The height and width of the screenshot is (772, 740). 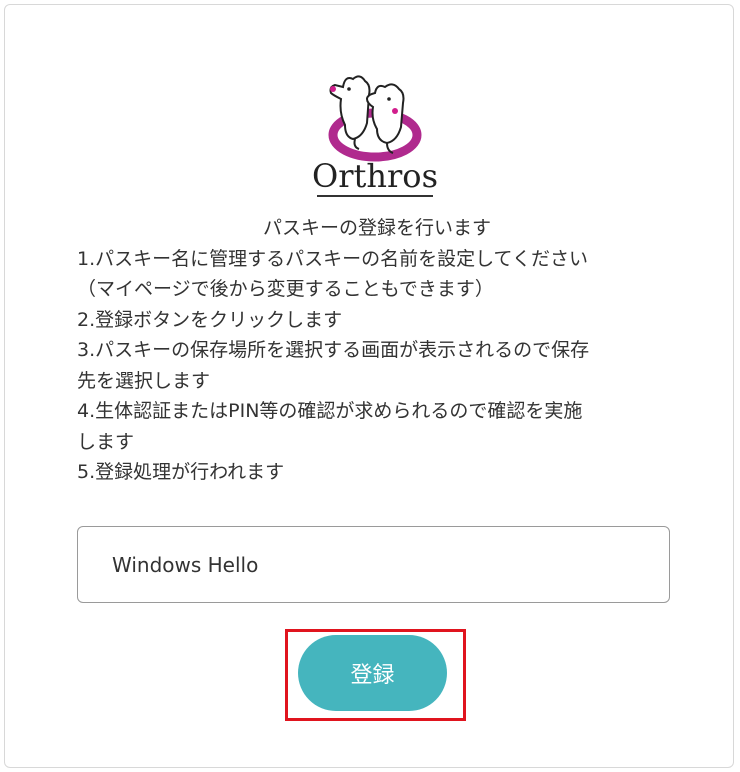 What do you see at coordinates (333, 350) in the screenshot?
I see `instruction-line: 3.パスキーの保存場所を選択する画面が表示されるので保存` at bounding box center [333, 350].